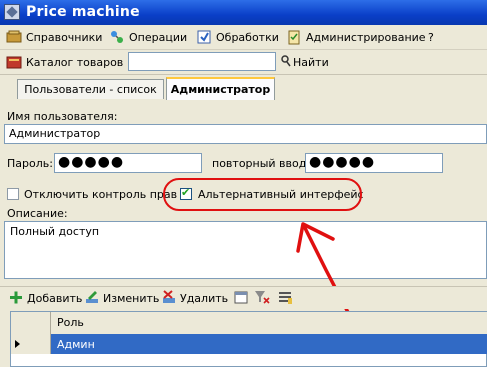 The width and height of the screenshot is (487, 367). Describe the element at coordinates (31, 344) in the screenshot. I see `row-indicator-icon` at that location.